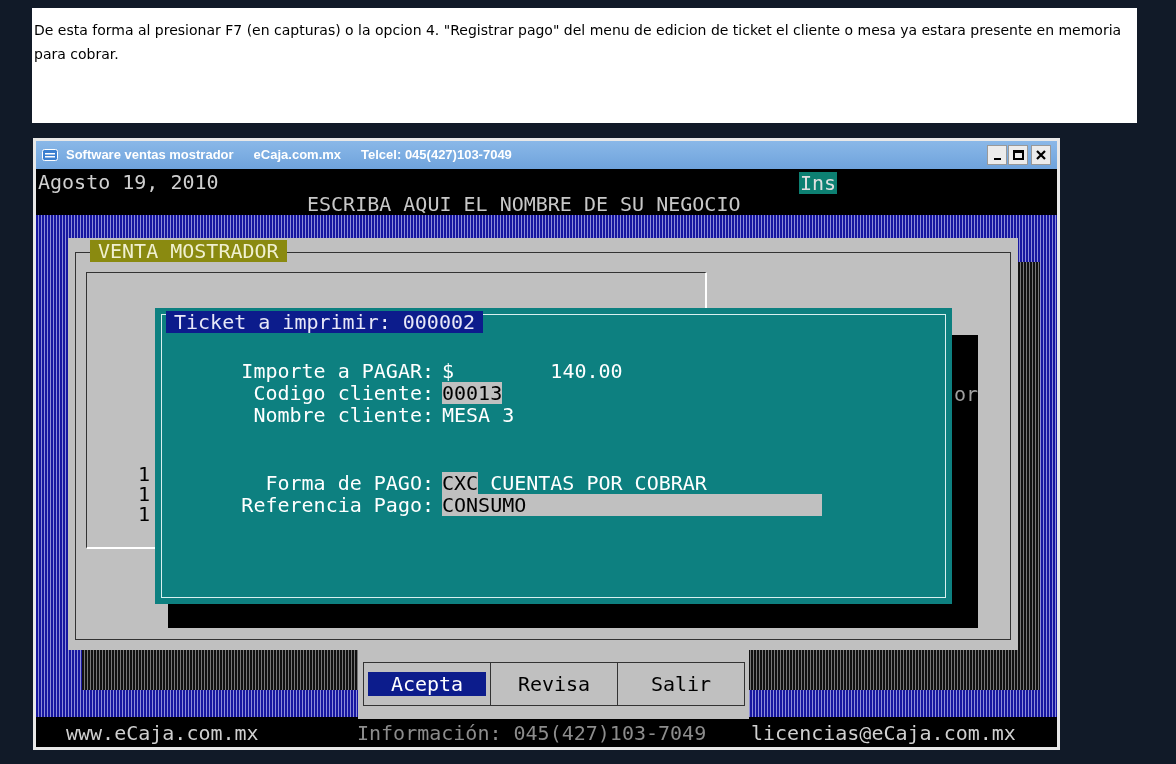 This screenshot has width=1176, height=764. What do you see at coordinates (578, 42) in the screenshot?
I see `caption-text: De esta forma al presionar F7 (en capturas) o la opcion 4. "Registrar pago" del menu de edicion de ticket el cliente o mesa ya estara presente en memoria para cobrar.` at bounding box center [578, 42].